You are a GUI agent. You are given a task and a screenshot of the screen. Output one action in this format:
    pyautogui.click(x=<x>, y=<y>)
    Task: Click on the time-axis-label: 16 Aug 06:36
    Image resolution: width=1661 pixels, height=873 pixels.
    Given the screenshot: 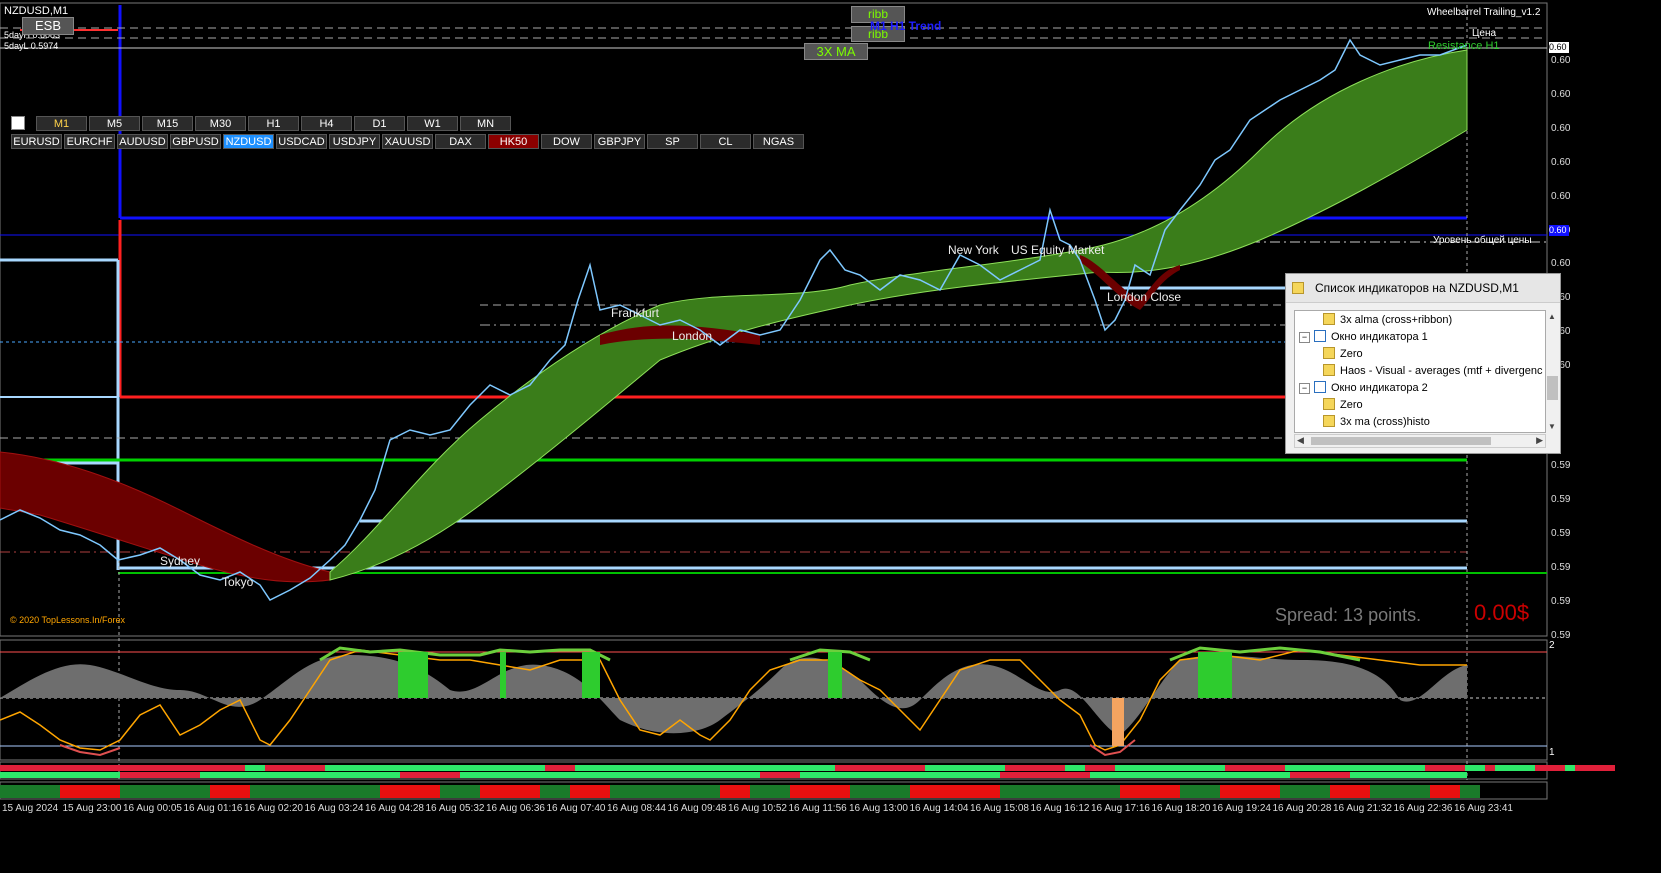 What is the action you would take?
    pyautogui.click(x=515, y=808)
    